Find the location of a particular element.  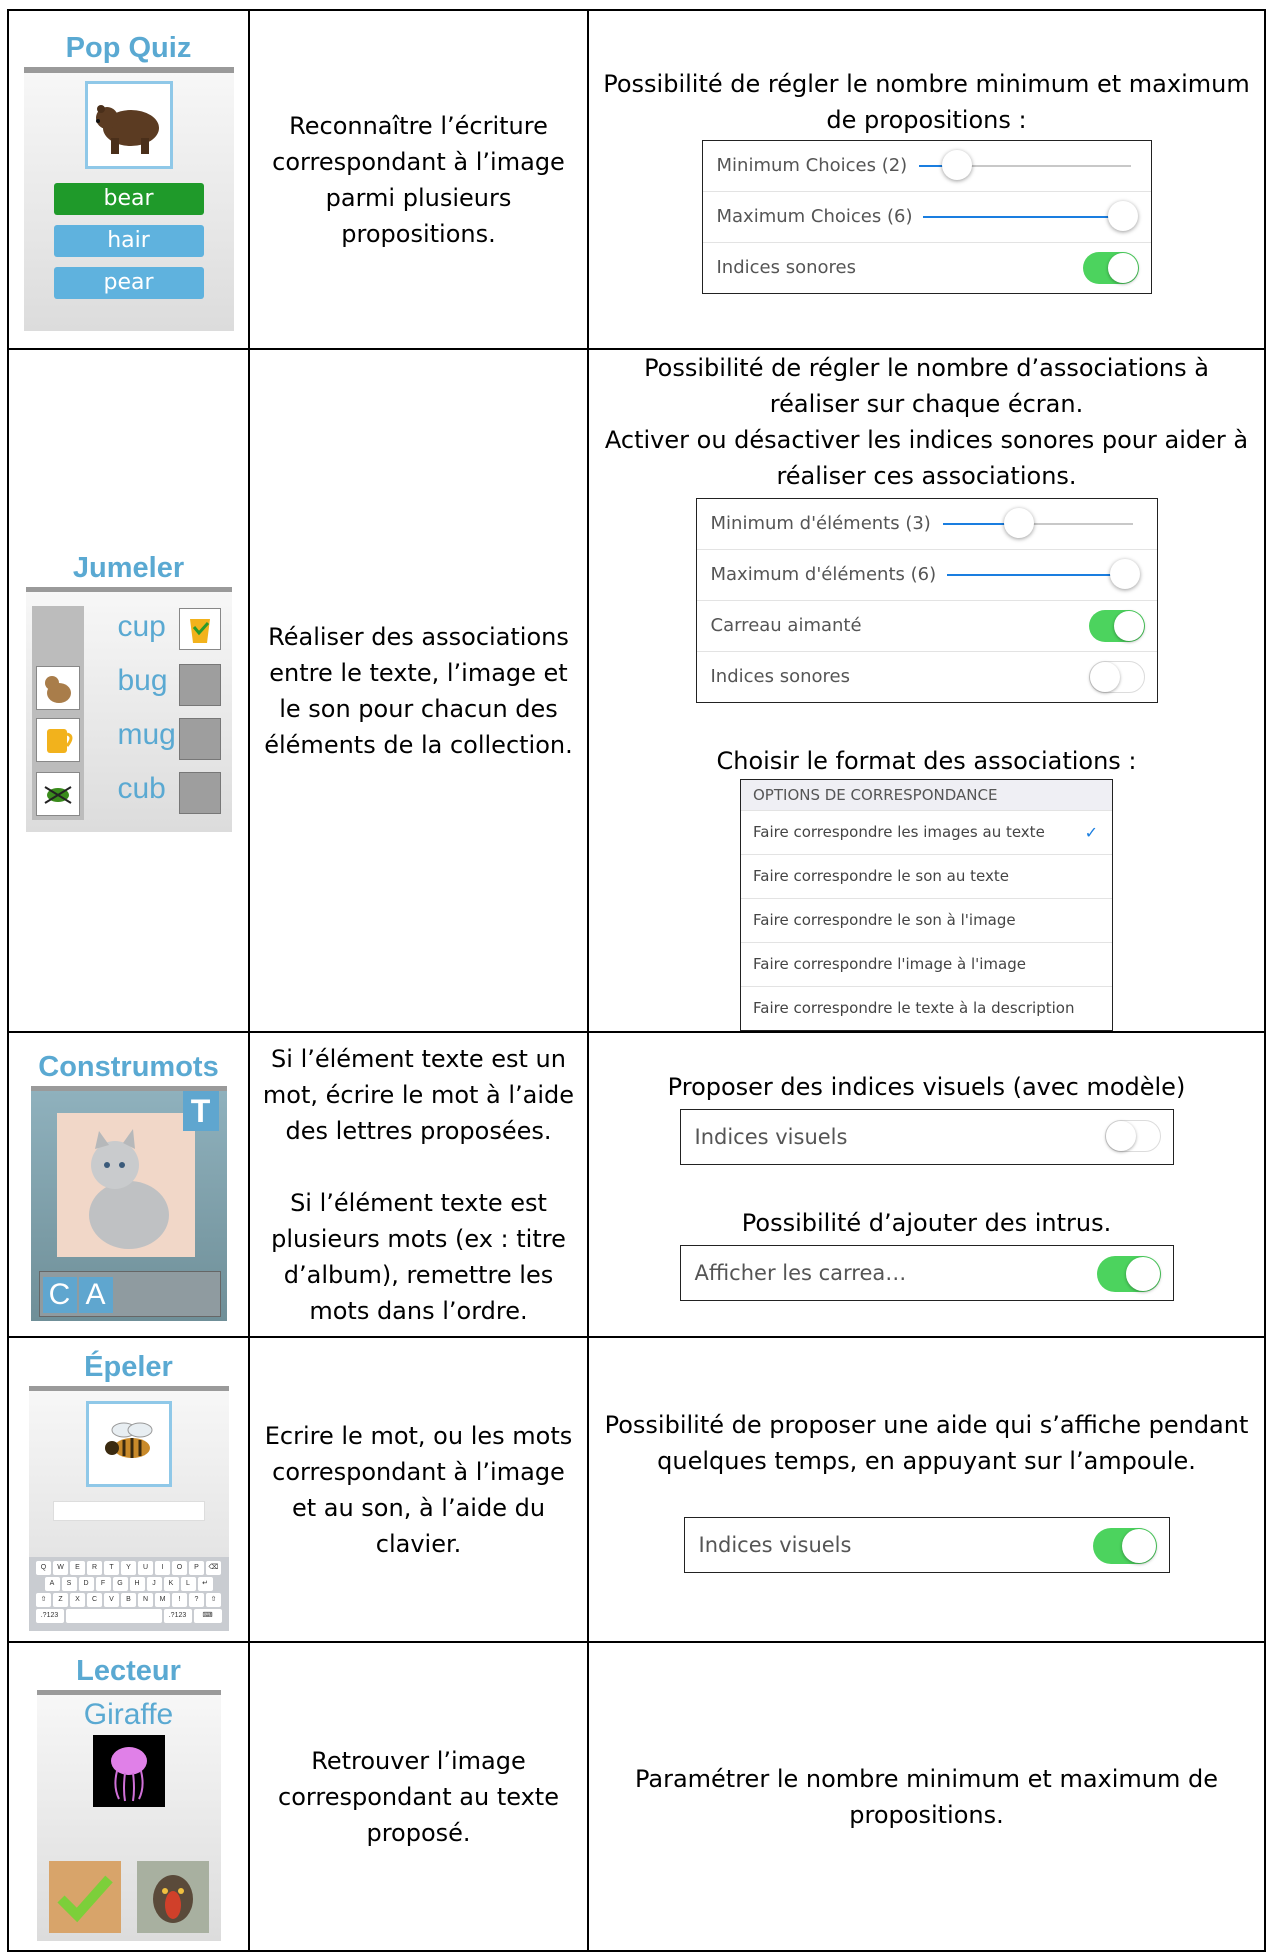

match-option-label: Faire correspondre les images au texte is located at coordinates (899, 832).